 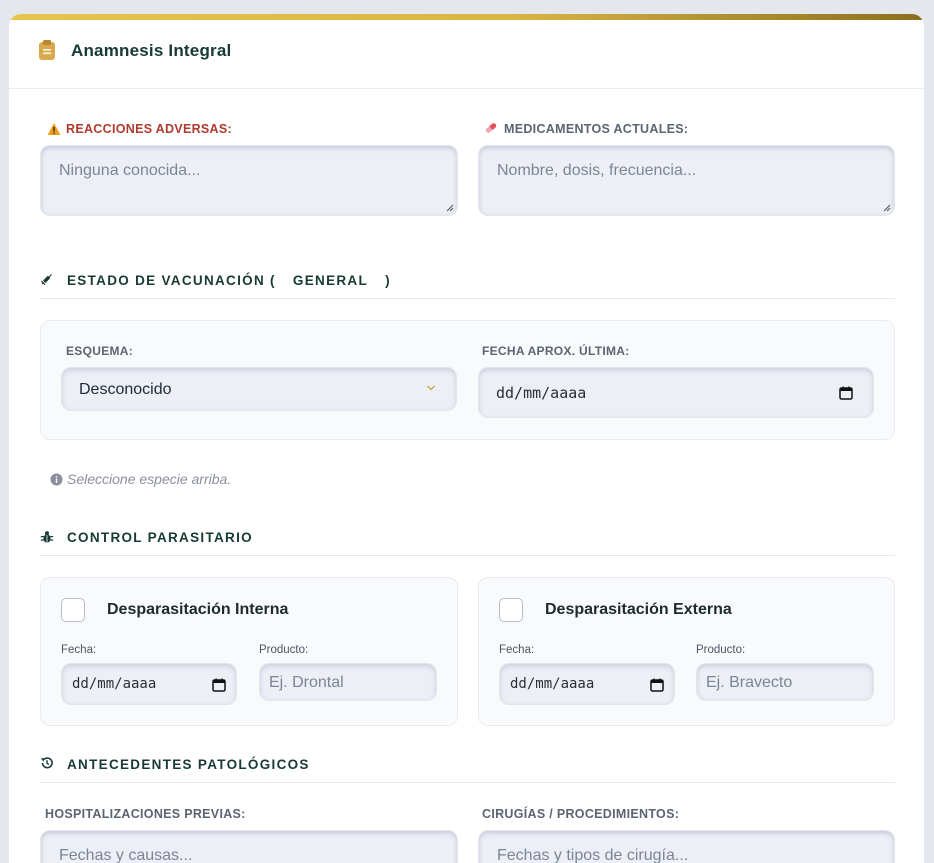 What do you see at coordinates (47, 537) in the screenshot?
I see `bug-icon` at bounding box center [47, 537].